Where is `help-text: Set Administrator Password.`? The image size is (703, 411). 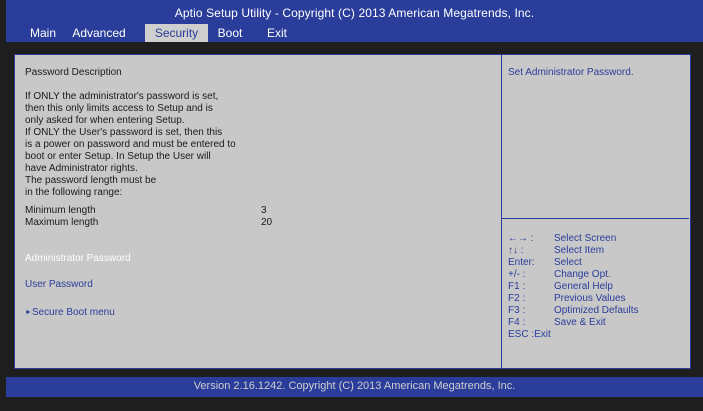
help-text: Set Administrator Password. is located at coordinates (571, 72).